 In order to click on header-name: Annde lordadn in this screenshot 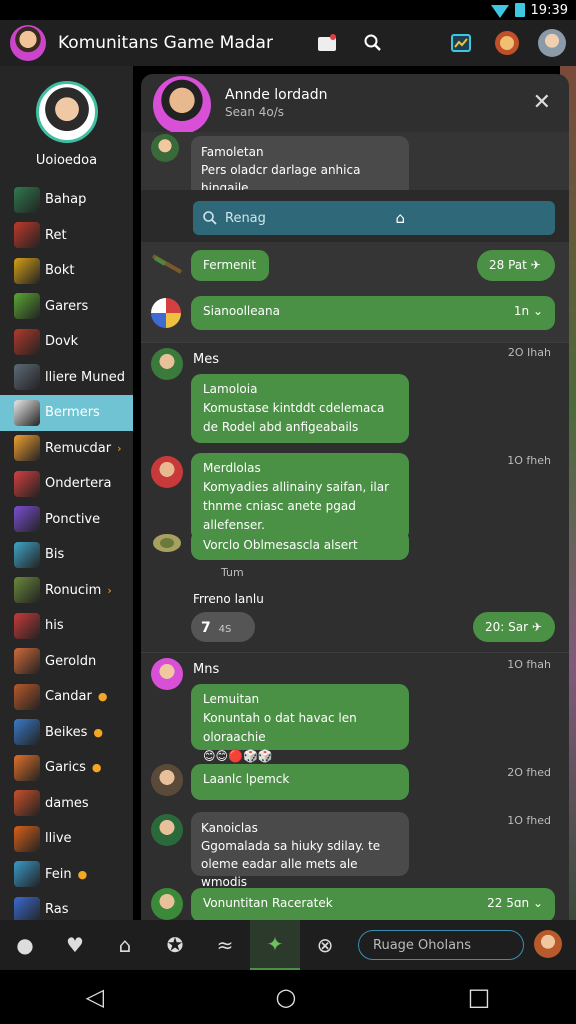, I will do `click(276, 95)`.